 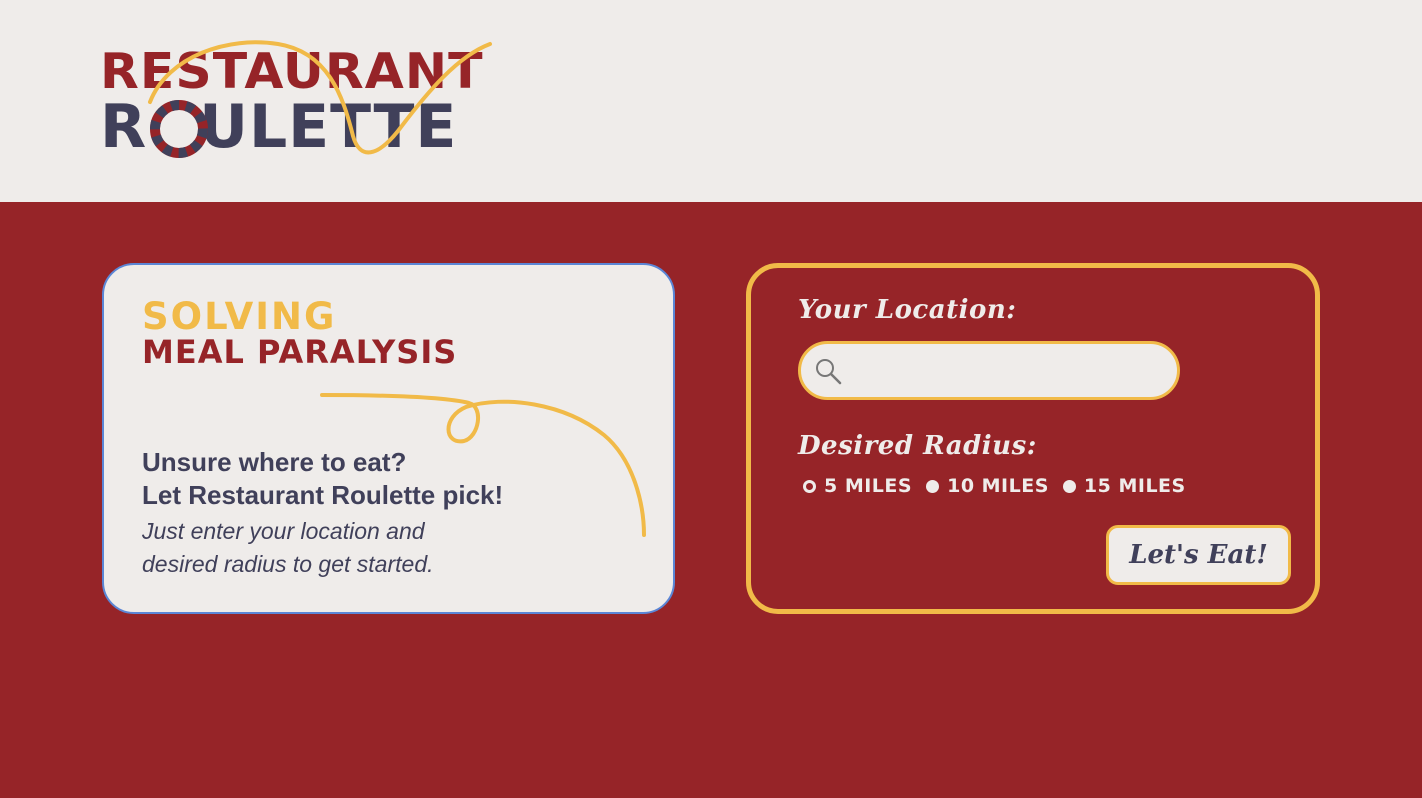 I want to click on intro-heading-top: SOLVING, so click(x=239, y=316).